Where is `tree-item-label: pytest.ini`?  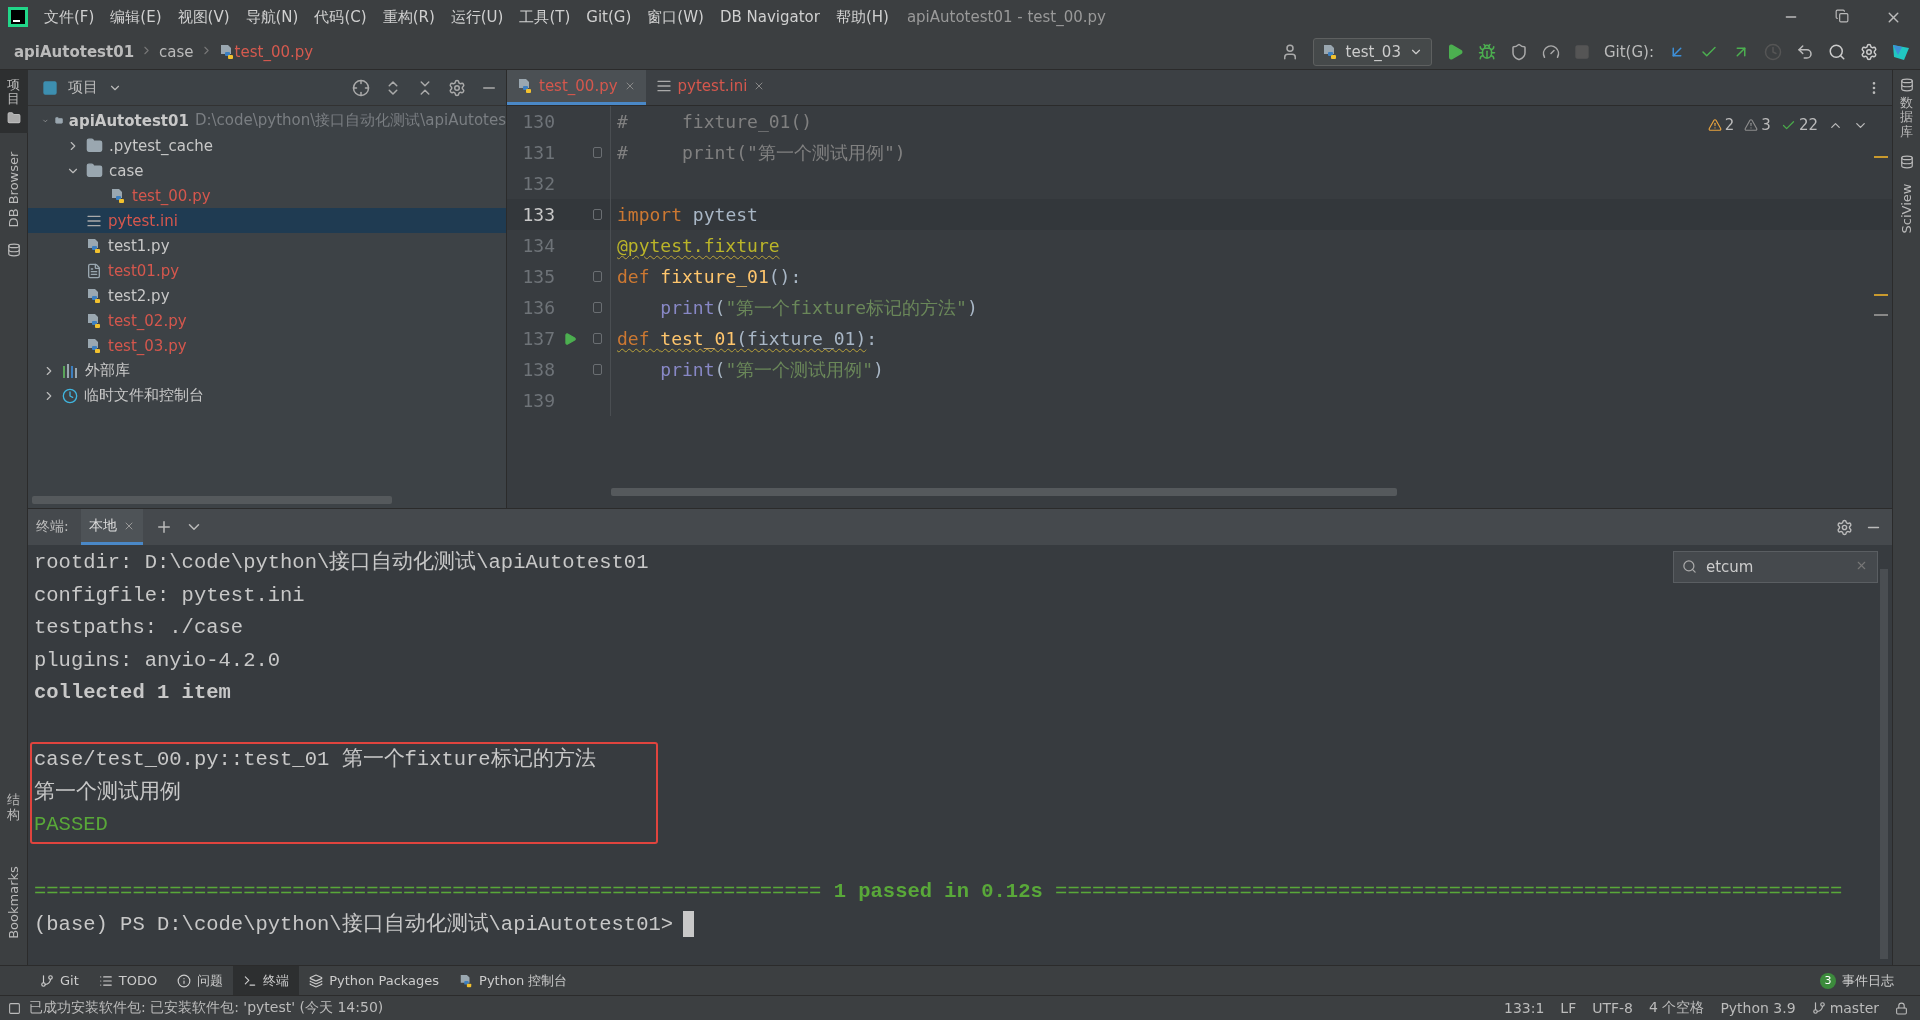 tree-item-label: pytest.ini is located at coordinates (143, 220).